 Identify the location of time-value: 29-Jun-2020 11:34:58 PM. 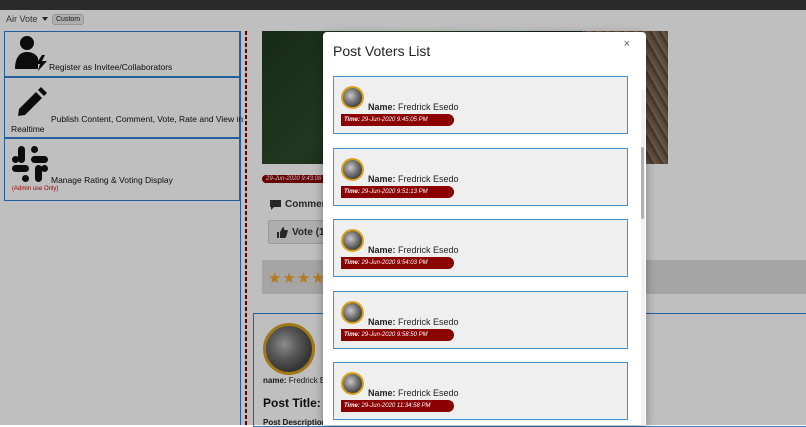
(396, 406).